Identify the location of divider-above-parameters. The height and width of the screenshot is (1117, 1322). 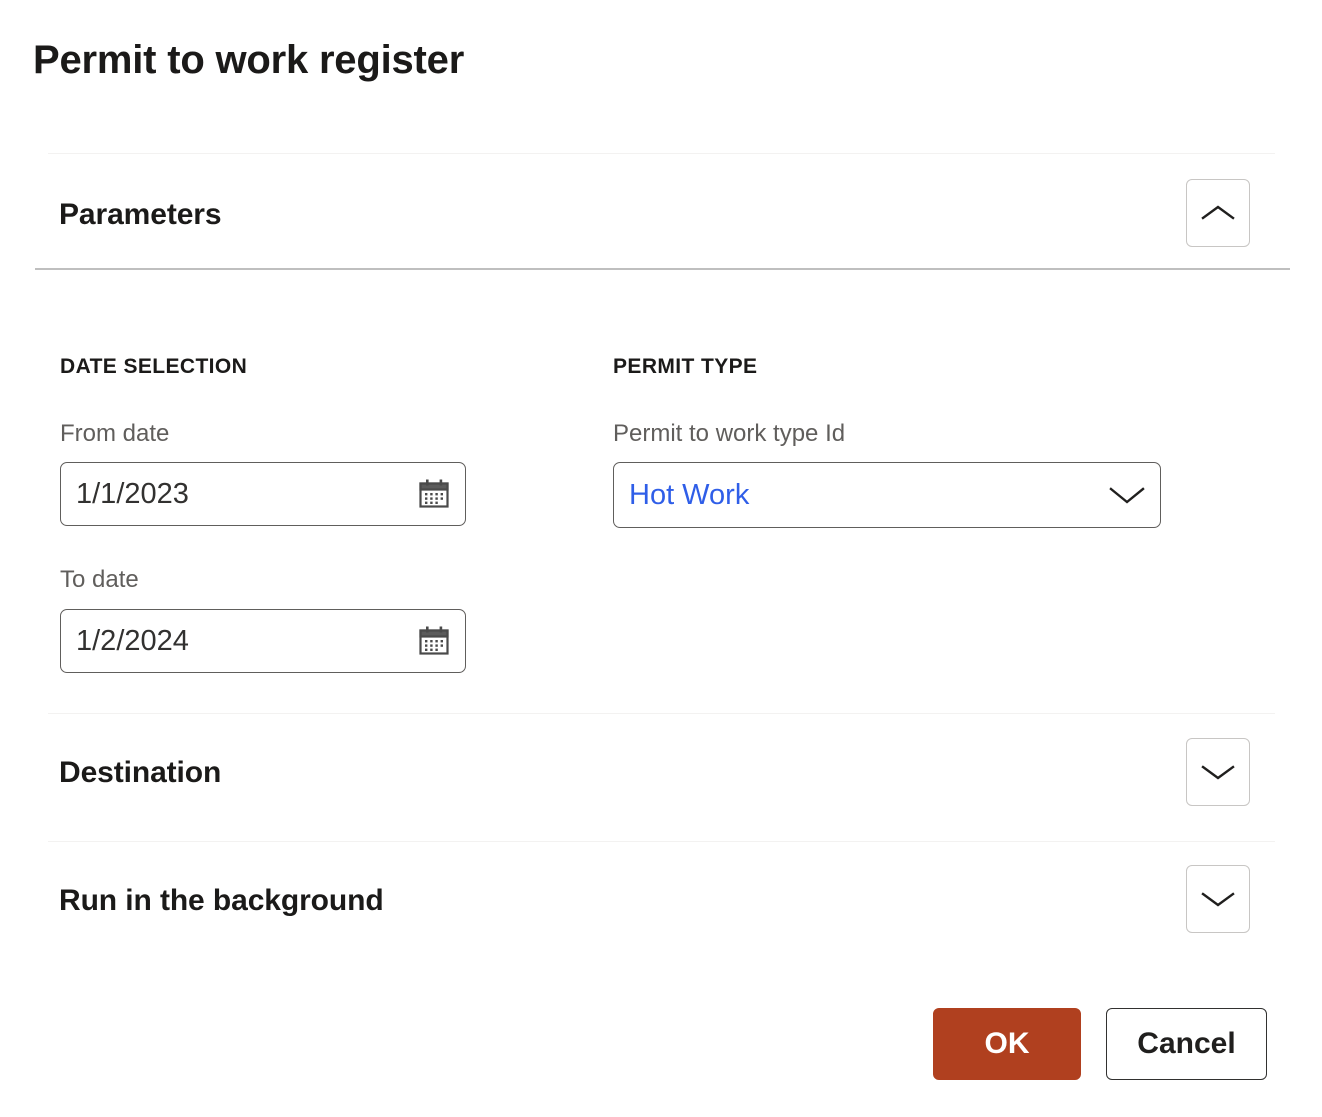
(661, 153).